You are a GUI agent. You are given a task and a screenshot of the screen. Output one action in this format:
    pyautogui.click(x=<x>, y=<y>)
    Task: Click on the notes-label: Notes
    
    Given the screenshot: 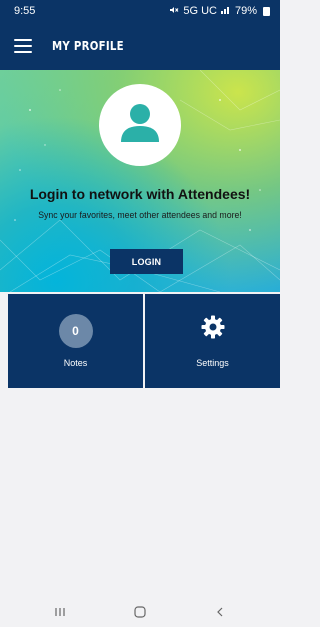 What is the action you would take?
    pyautogui.click(x=75, y=363)
    